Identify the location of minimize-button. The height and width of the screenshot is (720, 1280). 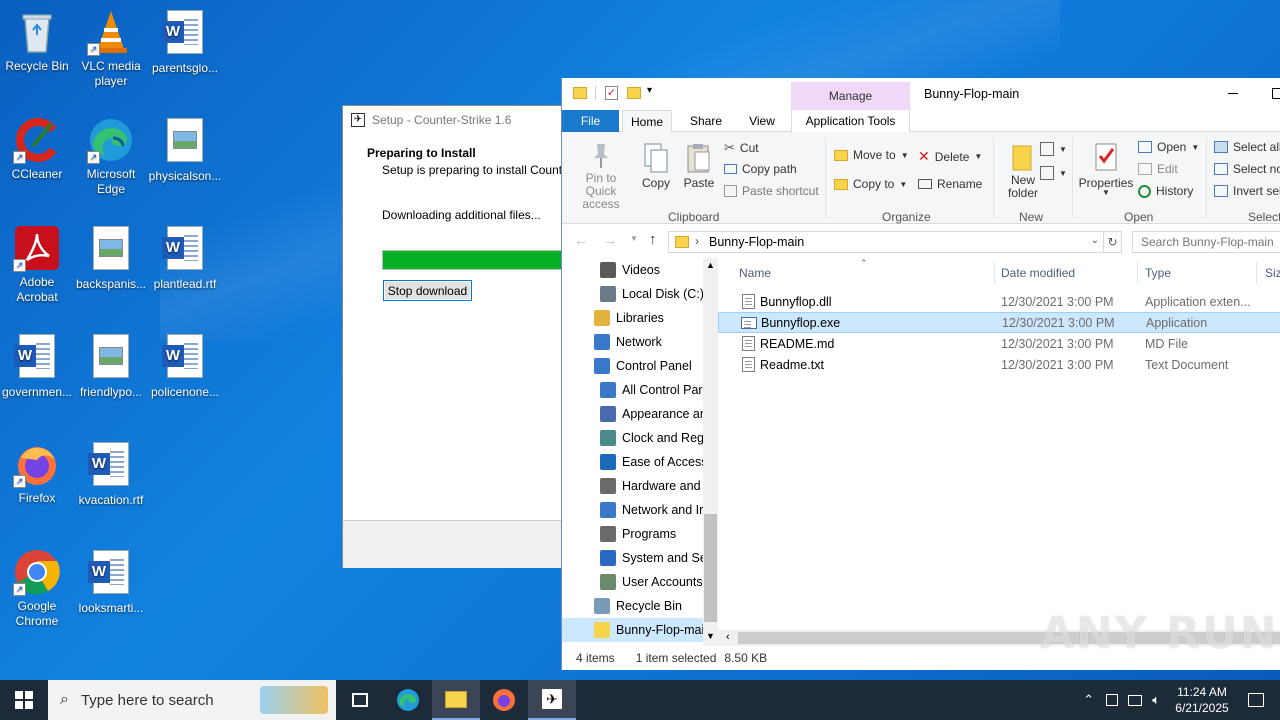
(1233, 93).